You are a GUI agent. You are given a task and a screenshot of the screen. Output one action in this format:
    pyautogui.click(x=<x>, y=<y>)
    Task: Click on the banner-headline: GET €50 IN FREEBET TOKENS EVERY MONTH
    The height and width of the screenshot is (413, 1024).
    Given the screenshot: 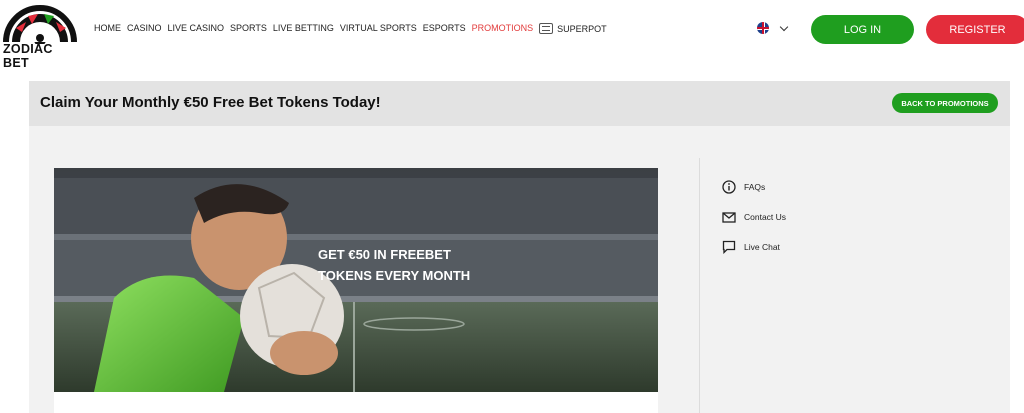 What is the action you would take?
    pyautogui.click(x=403, y=265)
    